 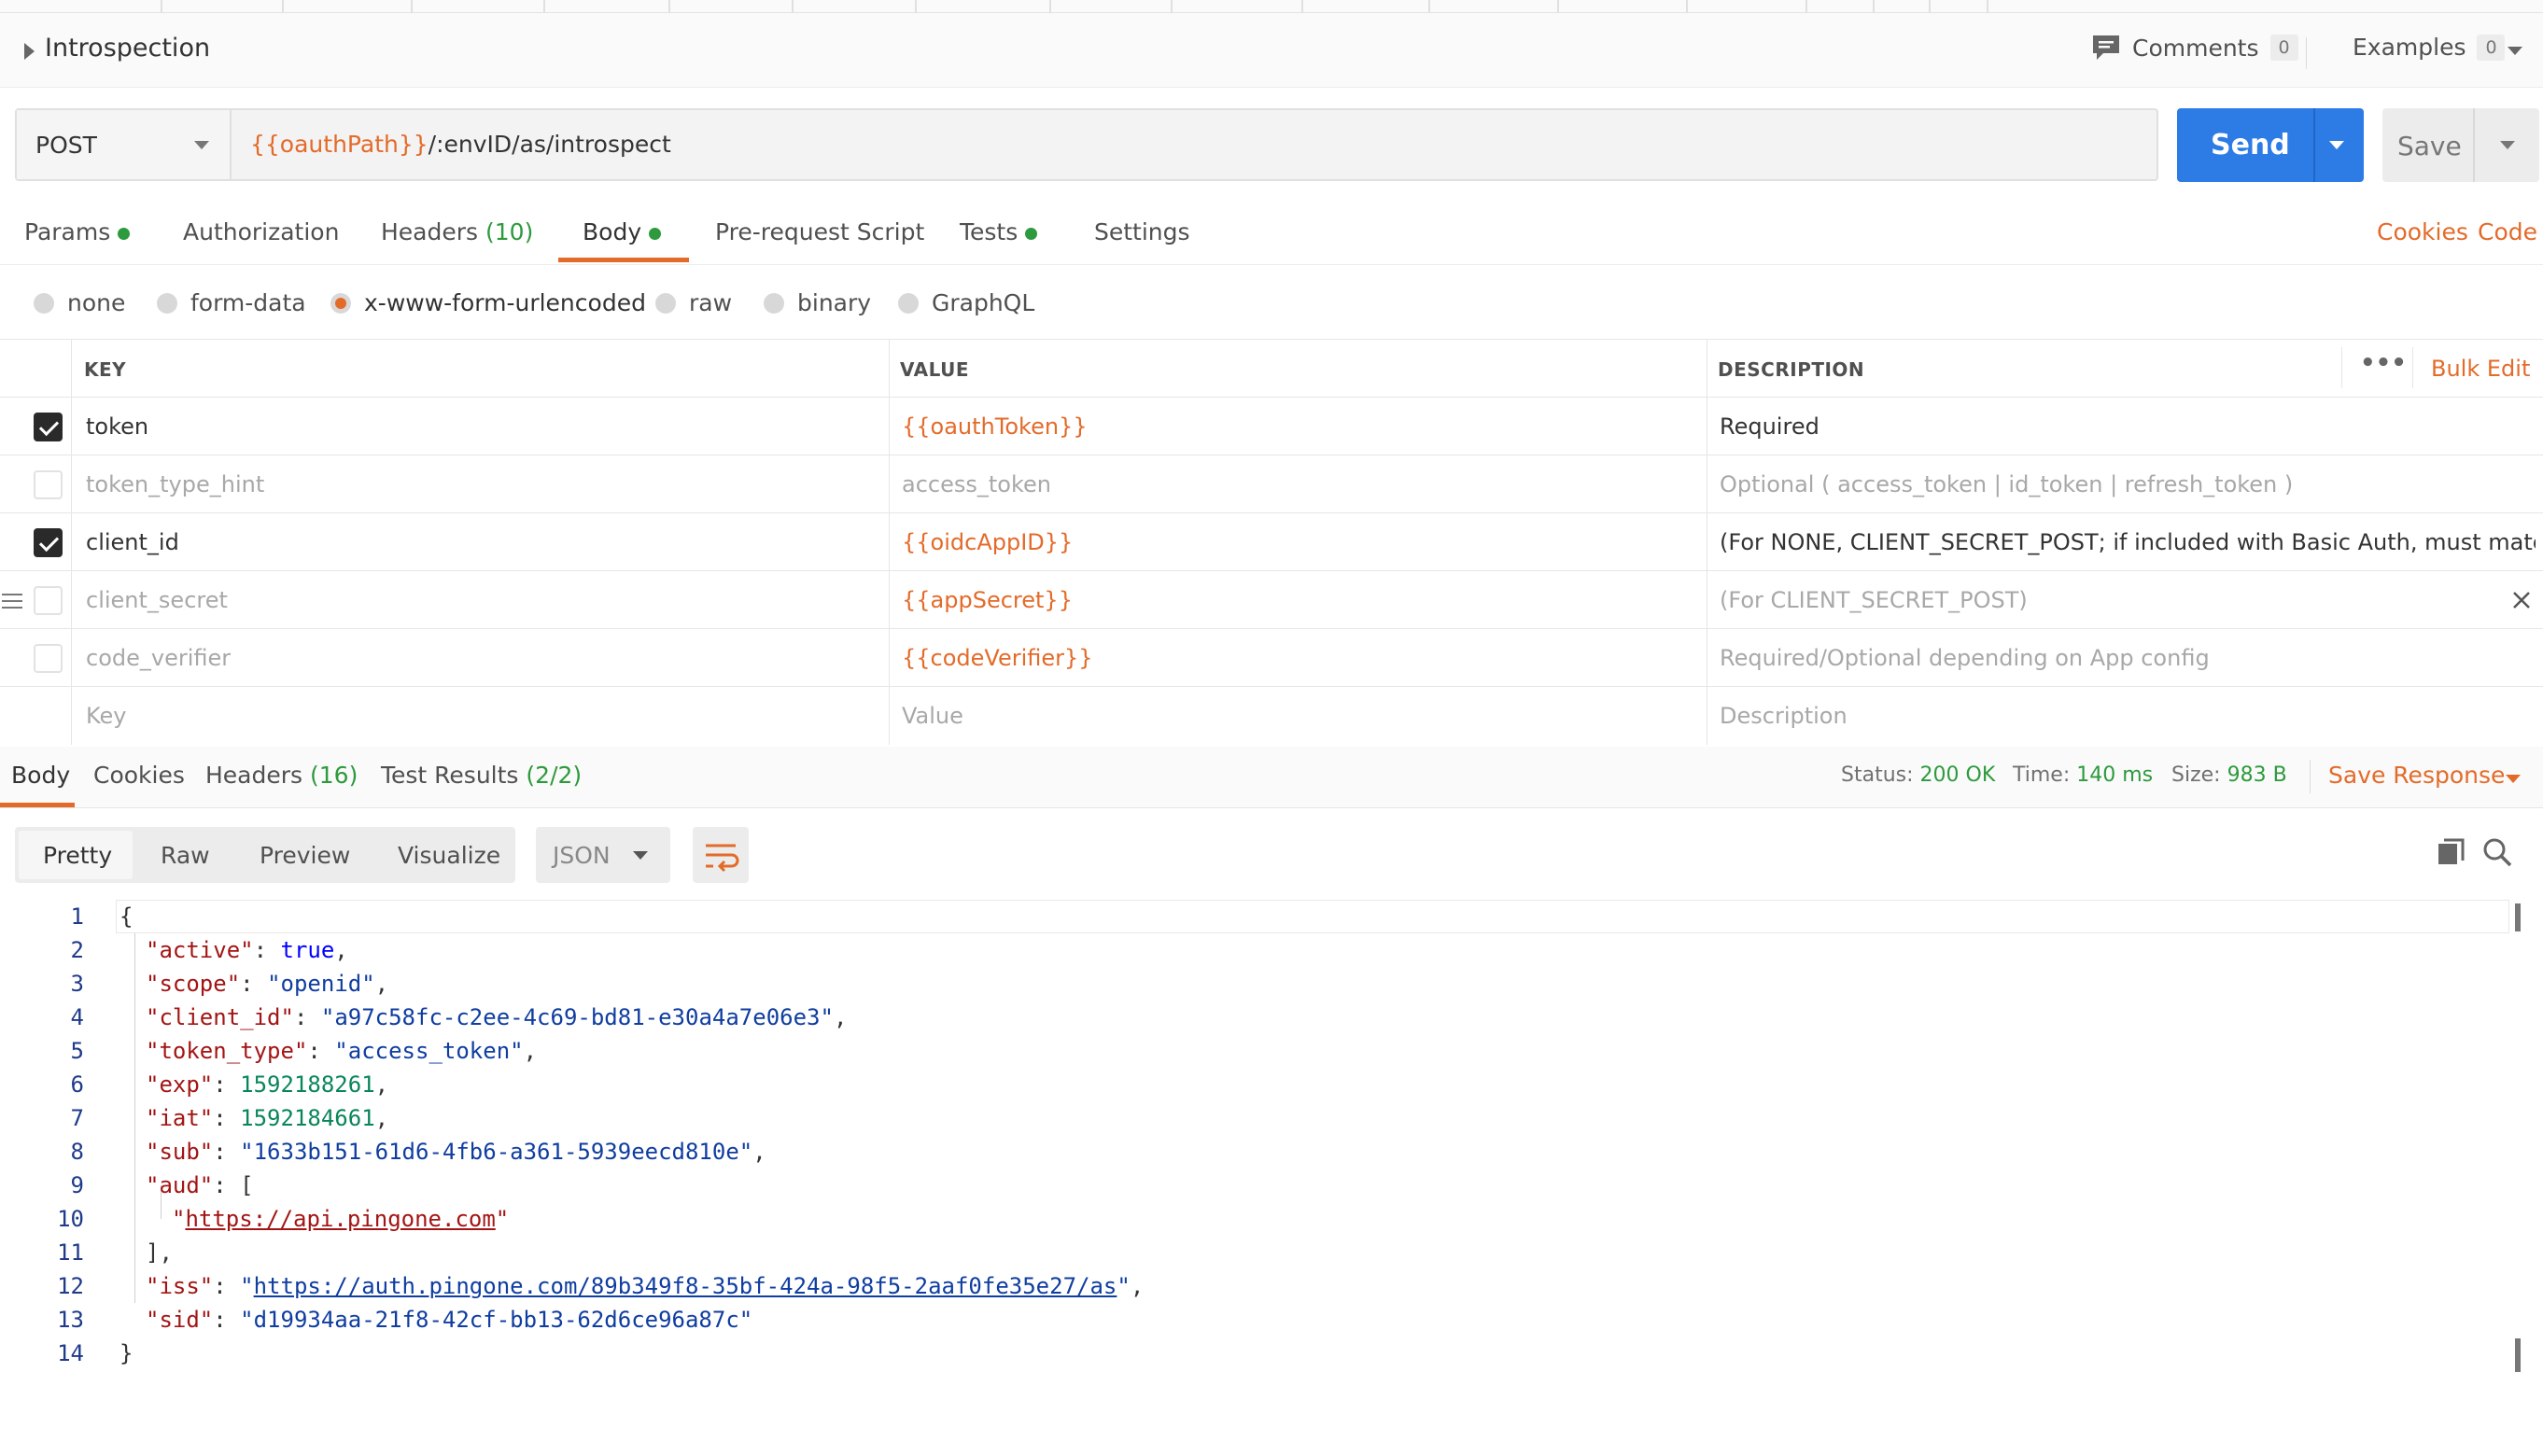 I want to click on tab-headers: Headers (10), so click(x=457, y=231).